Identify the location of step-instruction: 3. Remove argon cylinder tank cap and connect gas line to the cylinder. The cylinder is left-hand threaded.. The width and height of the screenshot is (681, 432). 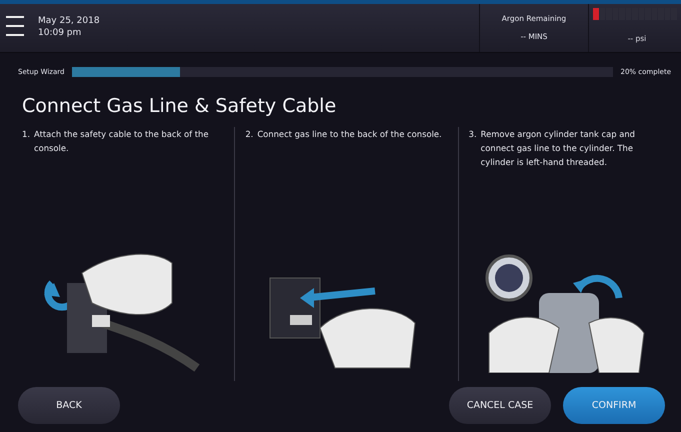
(552, 148).